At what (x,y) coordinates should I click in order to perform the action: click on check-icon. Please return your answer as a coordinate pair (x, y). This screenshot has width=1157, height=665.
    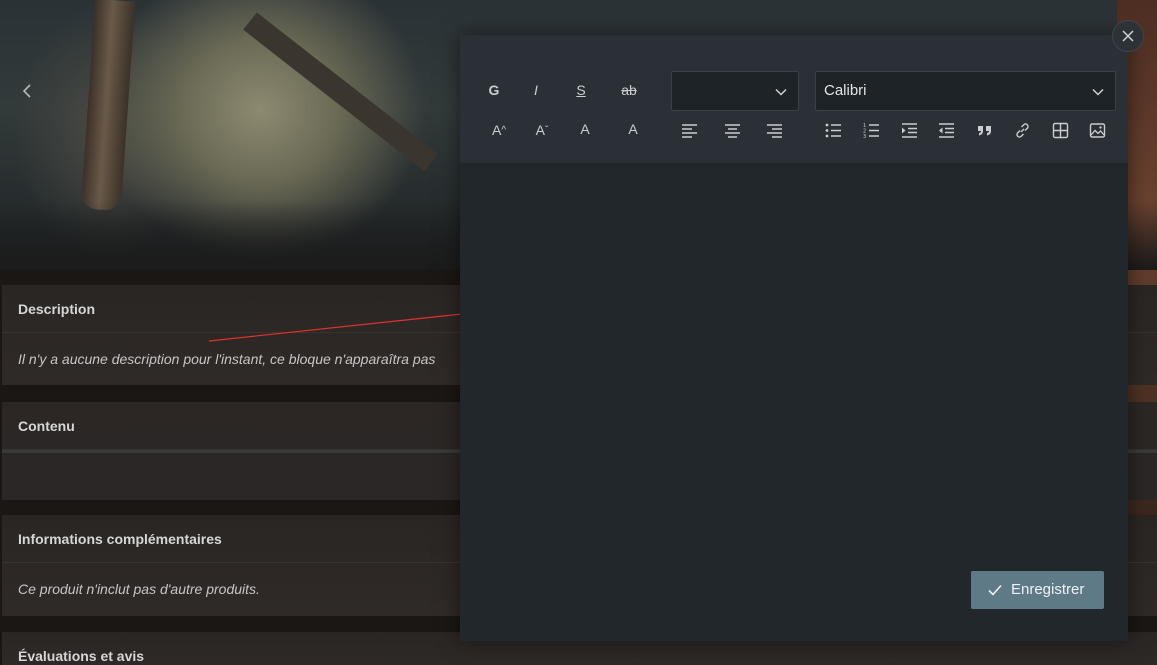
    Looking at the image, I should click on (995, 590).